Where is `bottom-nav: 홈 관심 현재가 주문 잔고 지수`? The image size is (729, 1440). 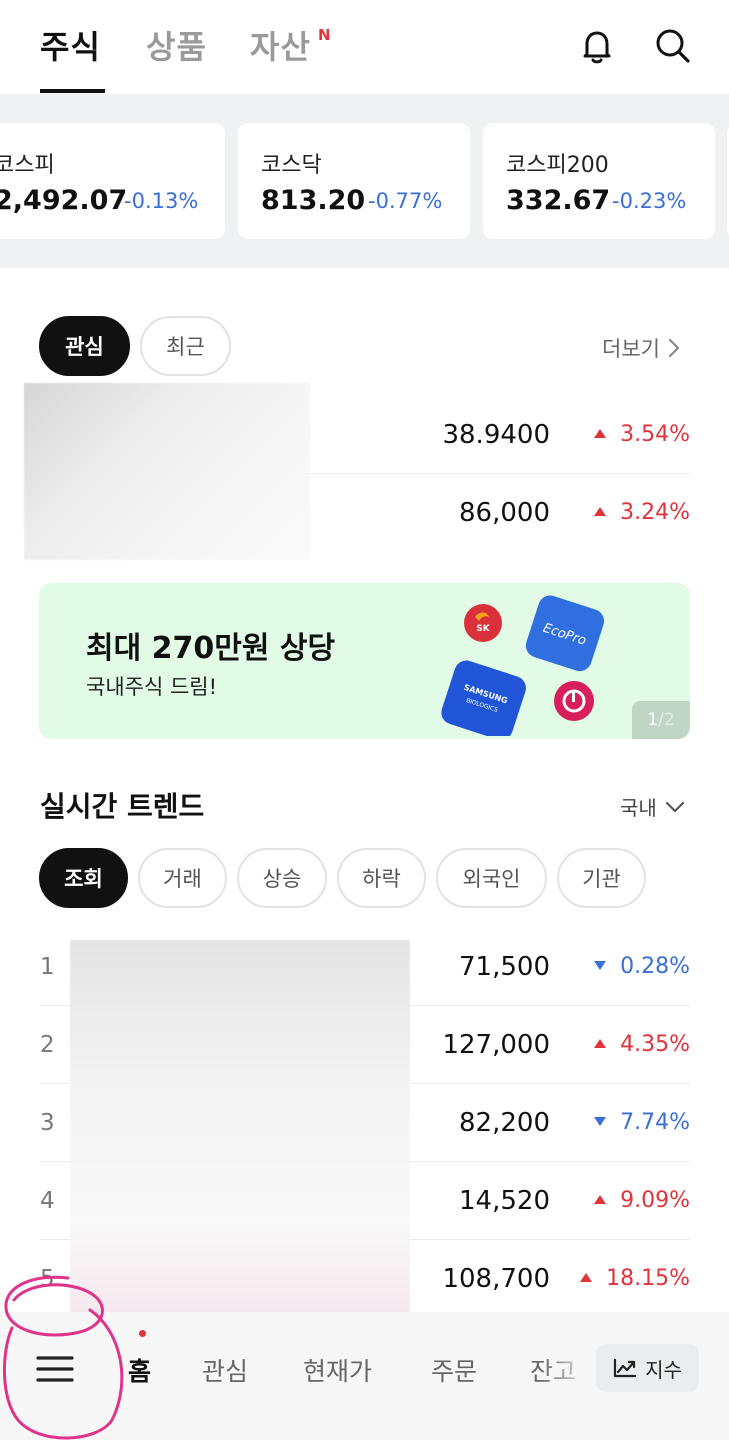
bottom-nav: 홈 관심 현재가 주문 잔고 지수 is located at coordinates (364, 1376).